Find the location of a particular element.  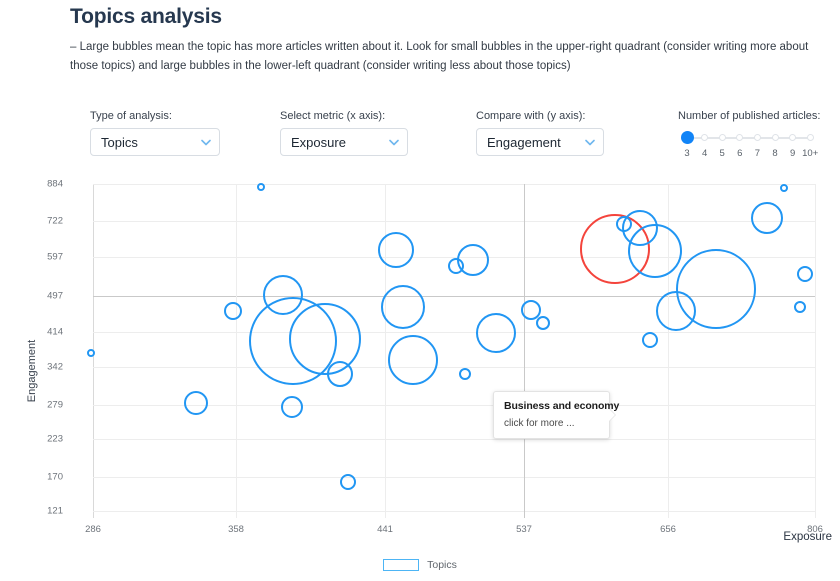

y-axis-tick: 722 is located at coordinates (55, 221).